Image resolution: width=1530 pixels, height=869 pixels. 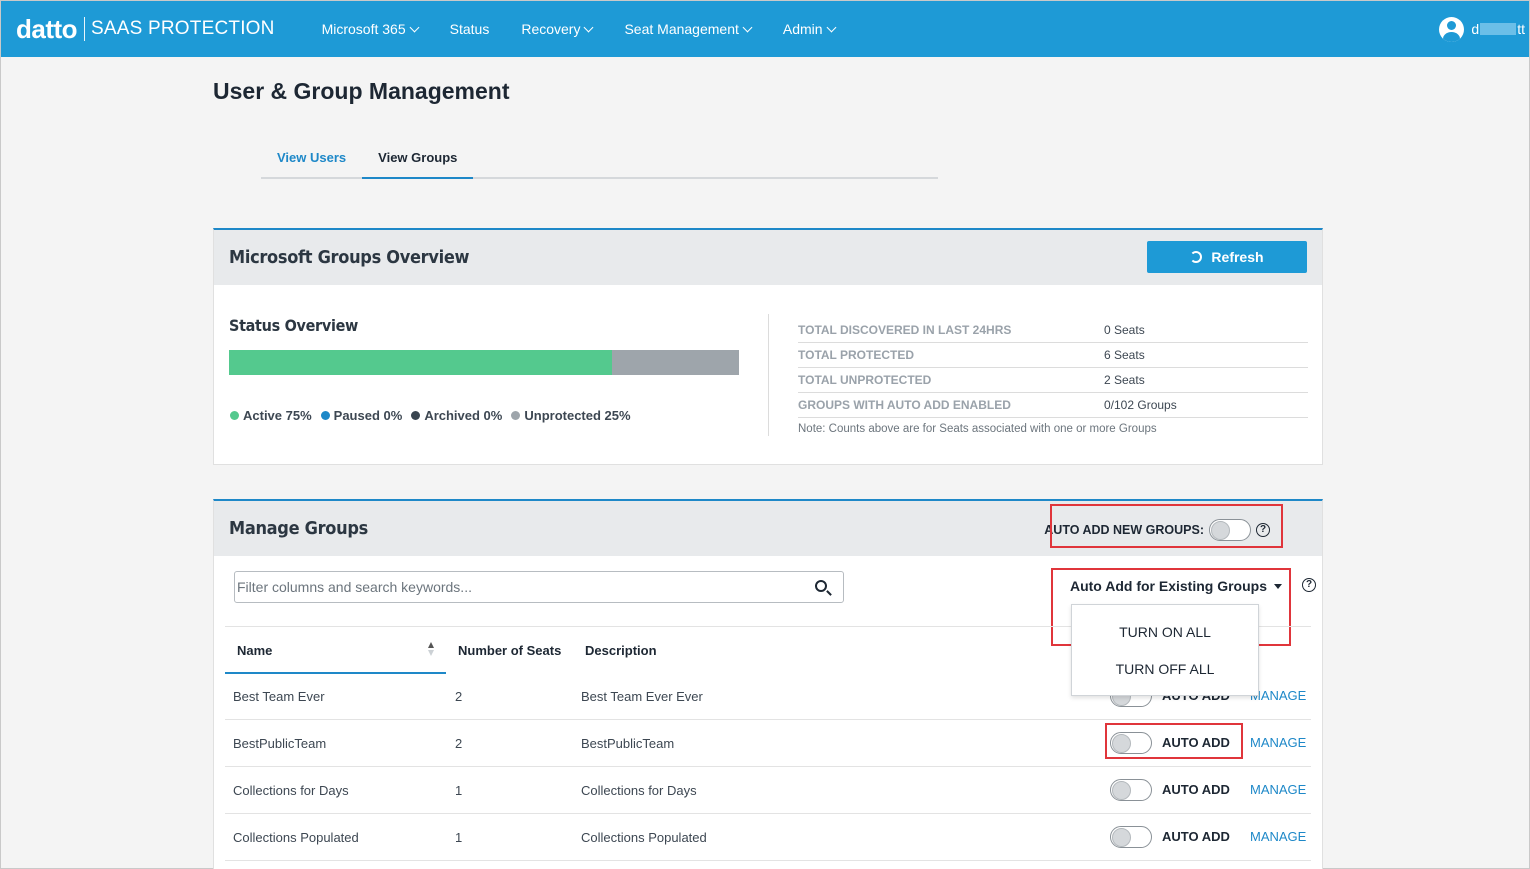 I want to click on page-title: User & Group Management, so click(x=361, y=91).